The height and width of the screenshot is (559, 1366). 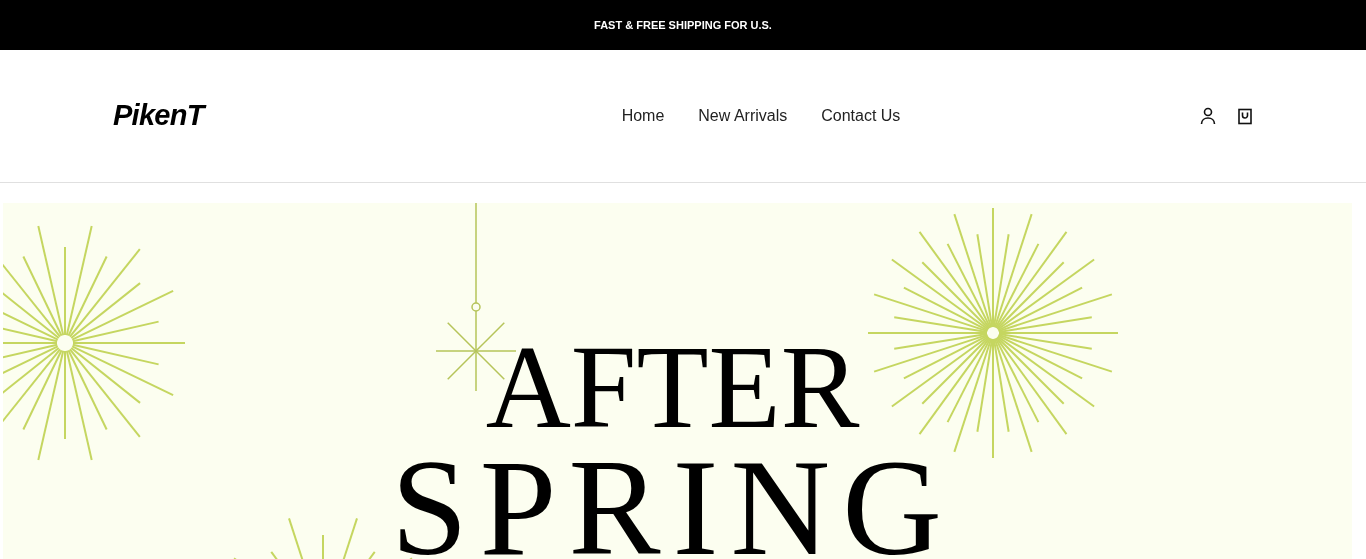 What do you see at coordinates (672, 501) in the screenshot?
I see `hero-subtitle: SPRING` at bounding box center [672, 501].